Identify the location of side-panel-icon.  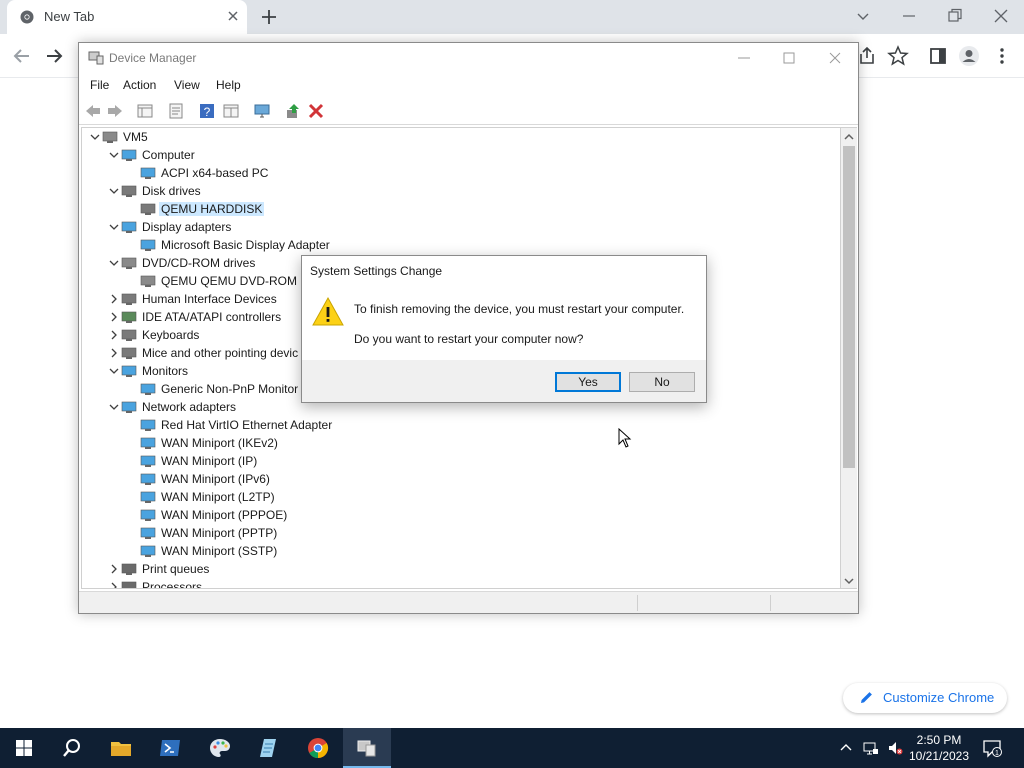
(938, 56).